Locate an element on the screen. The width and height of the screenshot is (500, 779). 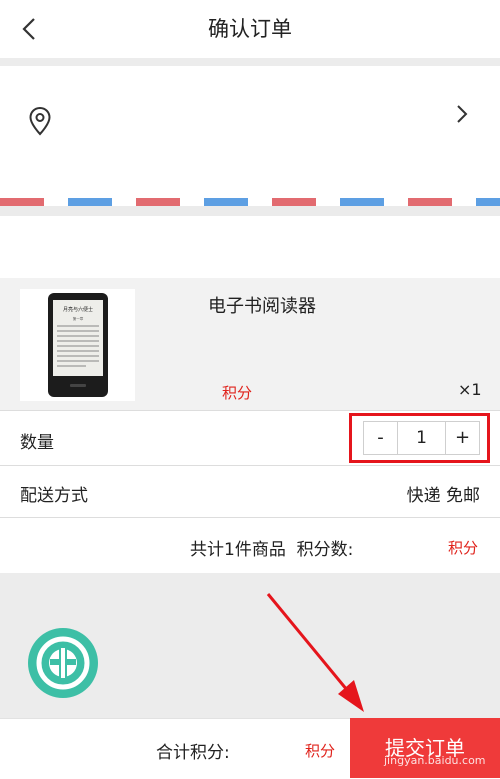
product-count: ×1 is located at coordinates (470, 389).